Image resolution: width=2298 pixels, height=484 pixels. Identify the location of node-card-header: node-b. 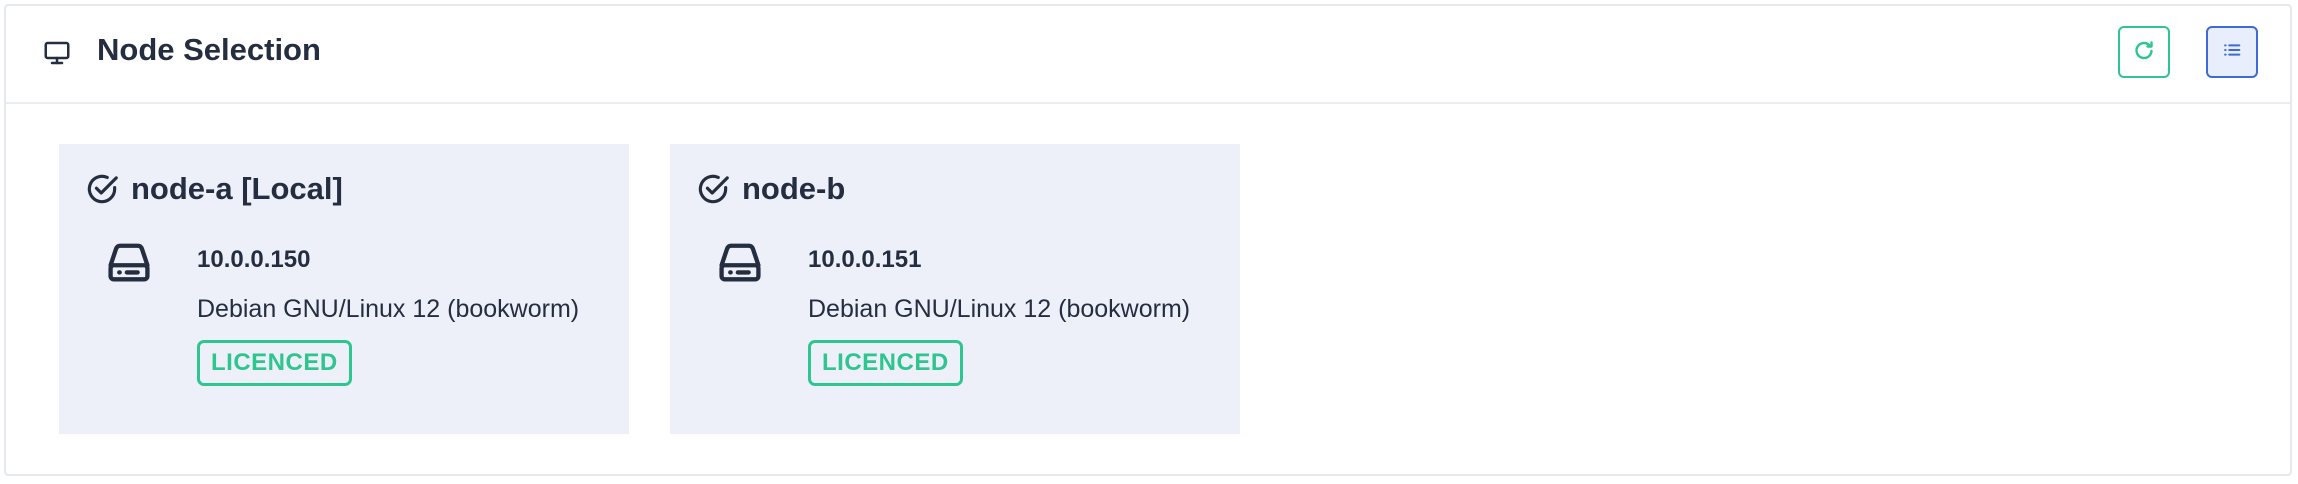
(769, 189).